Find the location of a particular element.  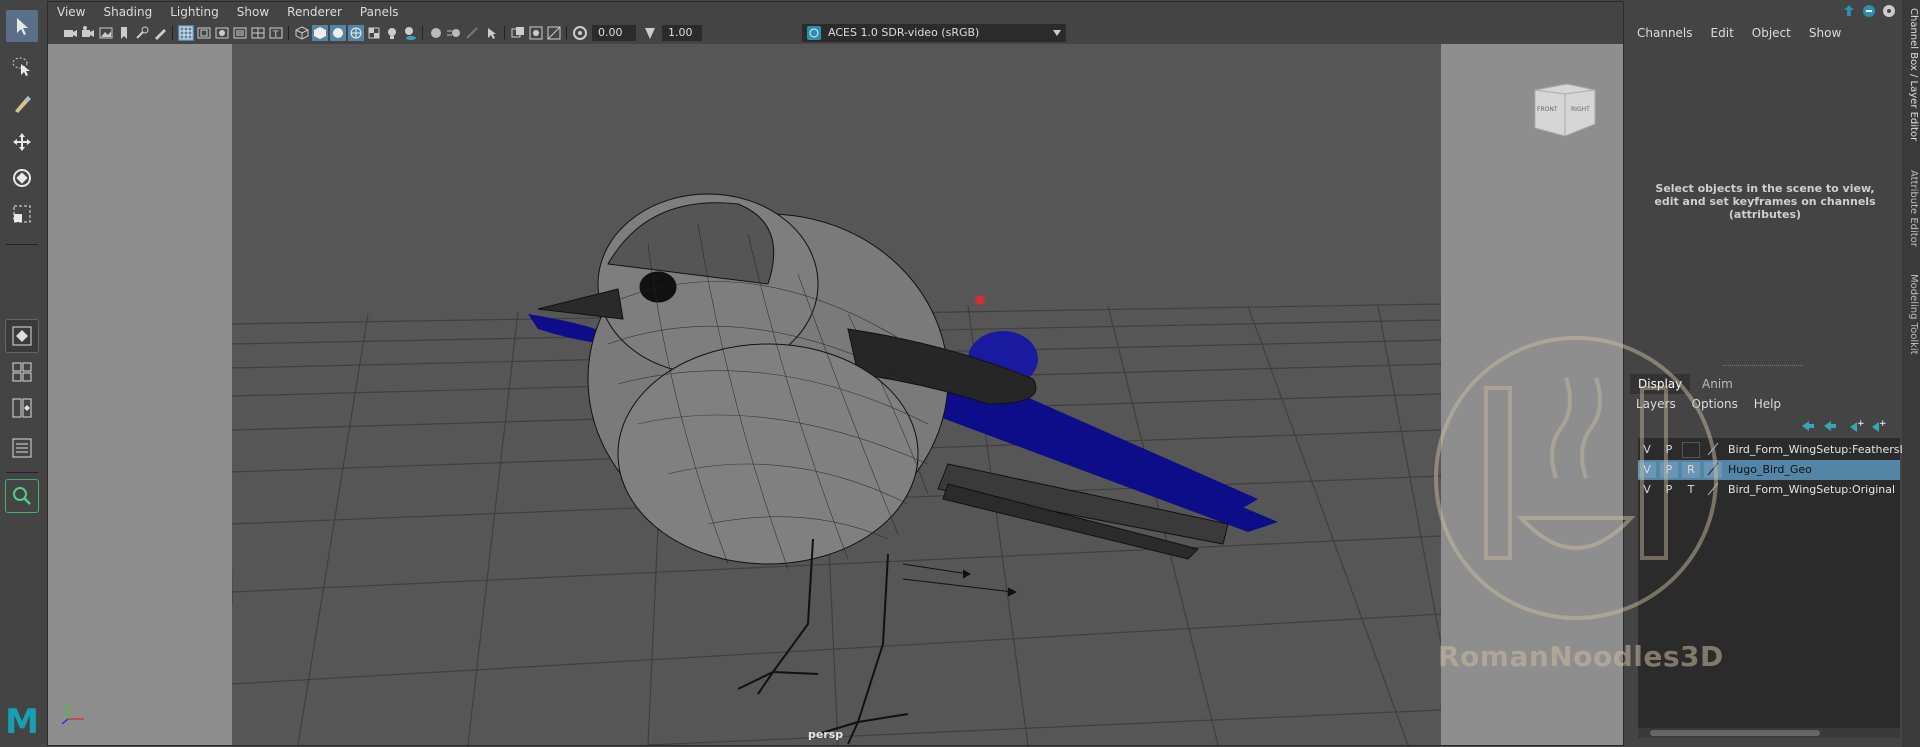

grid-toggle-icon is located at coordinates (186, 33).